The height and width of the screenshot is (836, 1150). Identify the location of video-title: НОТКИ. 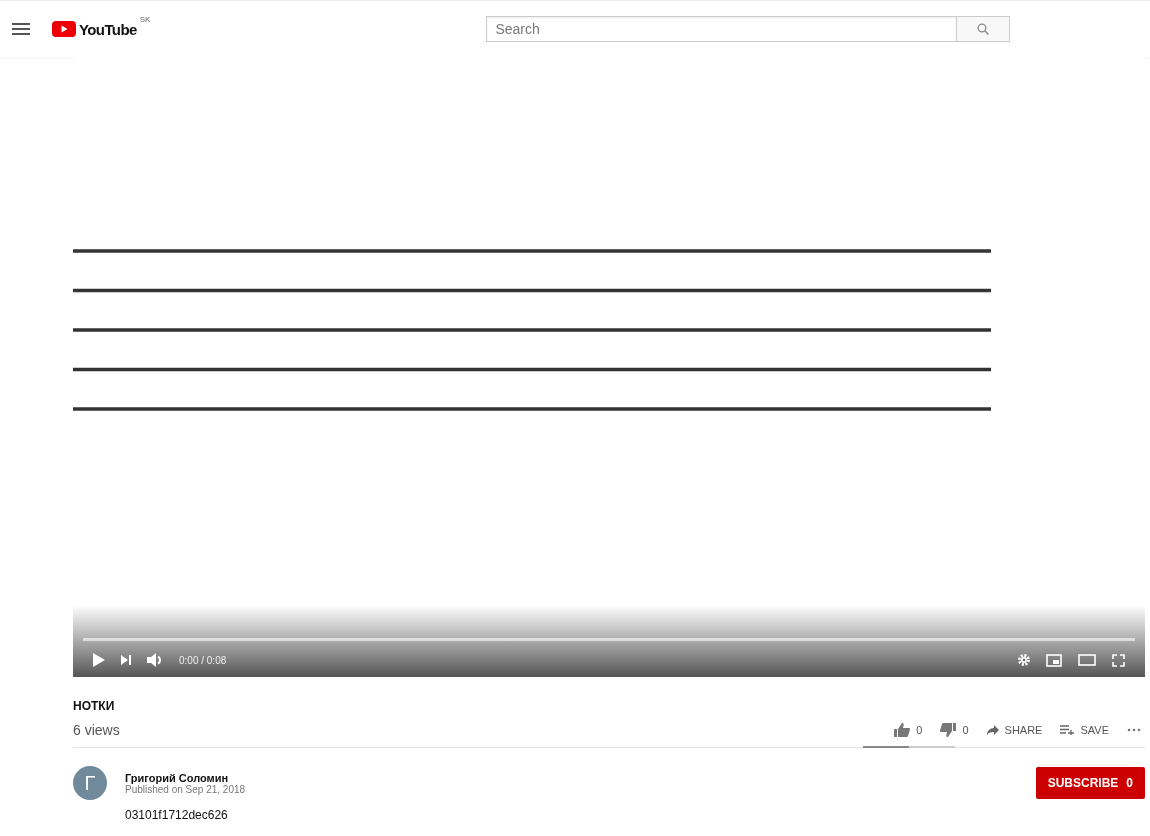
(94, 706).